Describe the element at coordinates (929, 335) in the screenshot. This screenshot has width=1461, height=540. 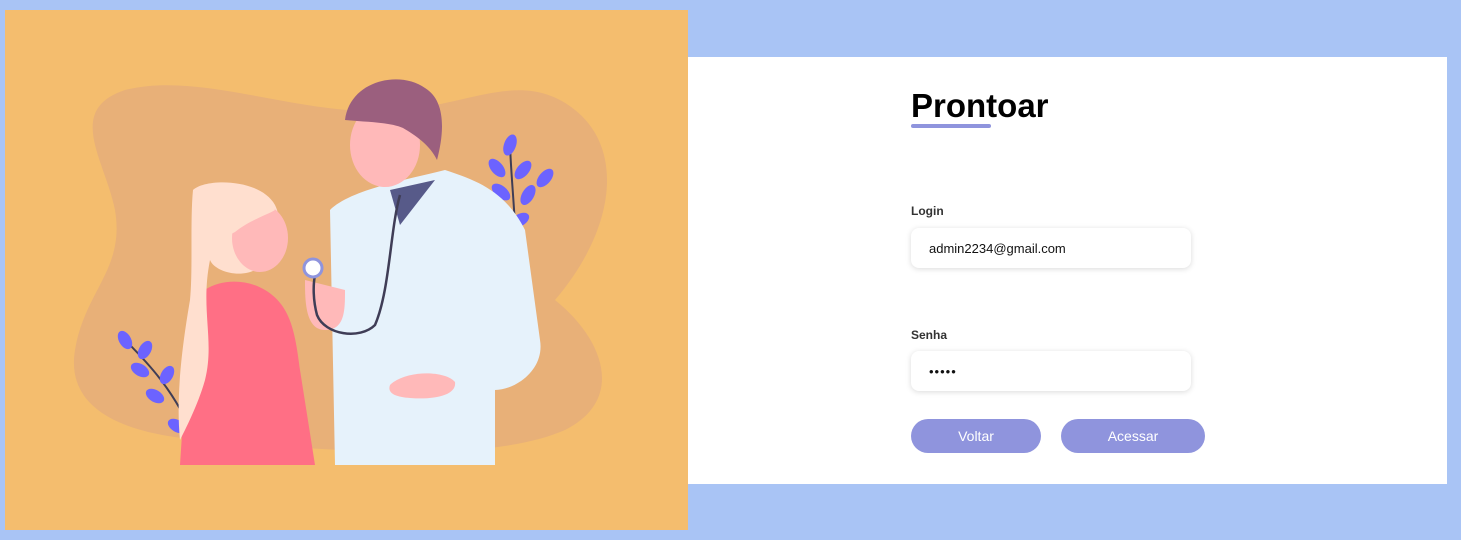
I see `senha-label: Senha` at that location.